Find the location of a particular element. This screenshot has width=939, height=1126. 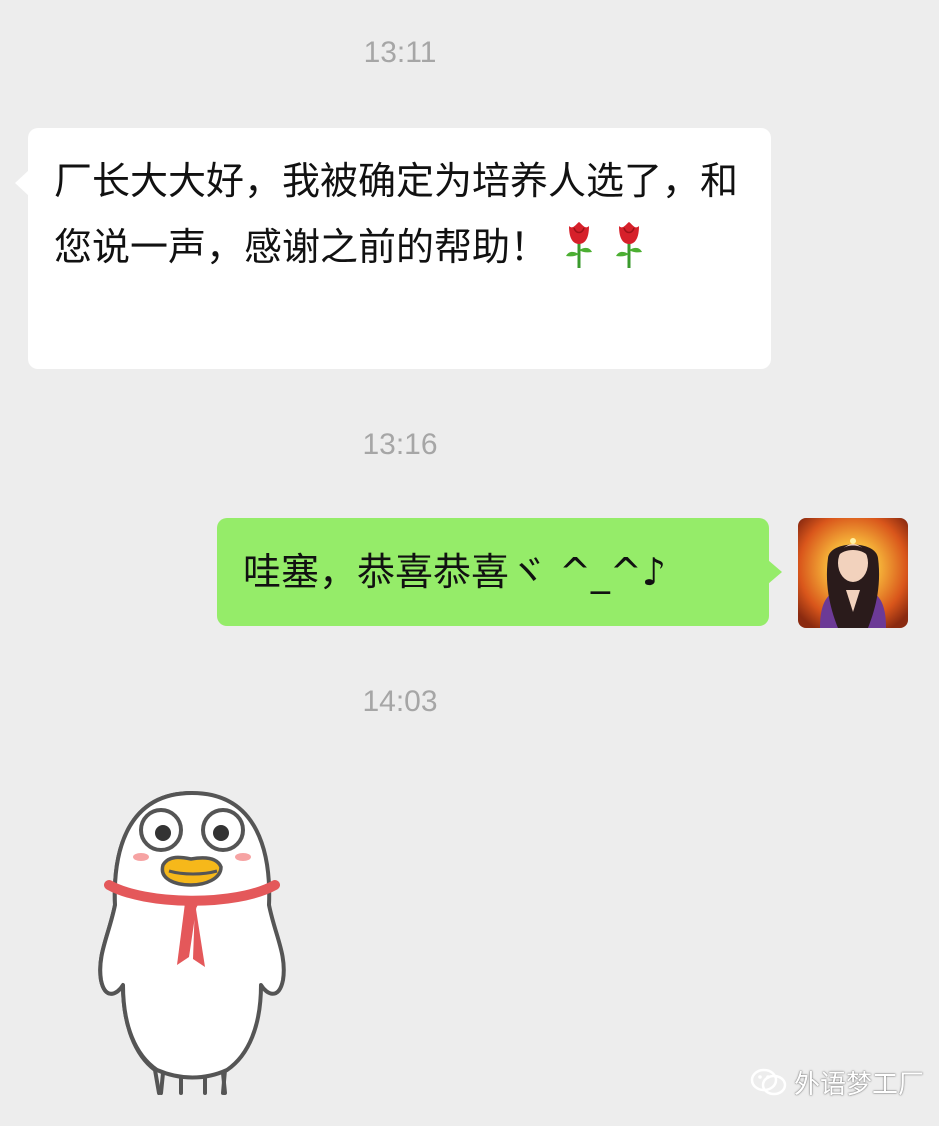

outgoing-message-text: 哇塞，恭喜恭喜ヾ ^_^♪ is located at coordinates (455, 572).